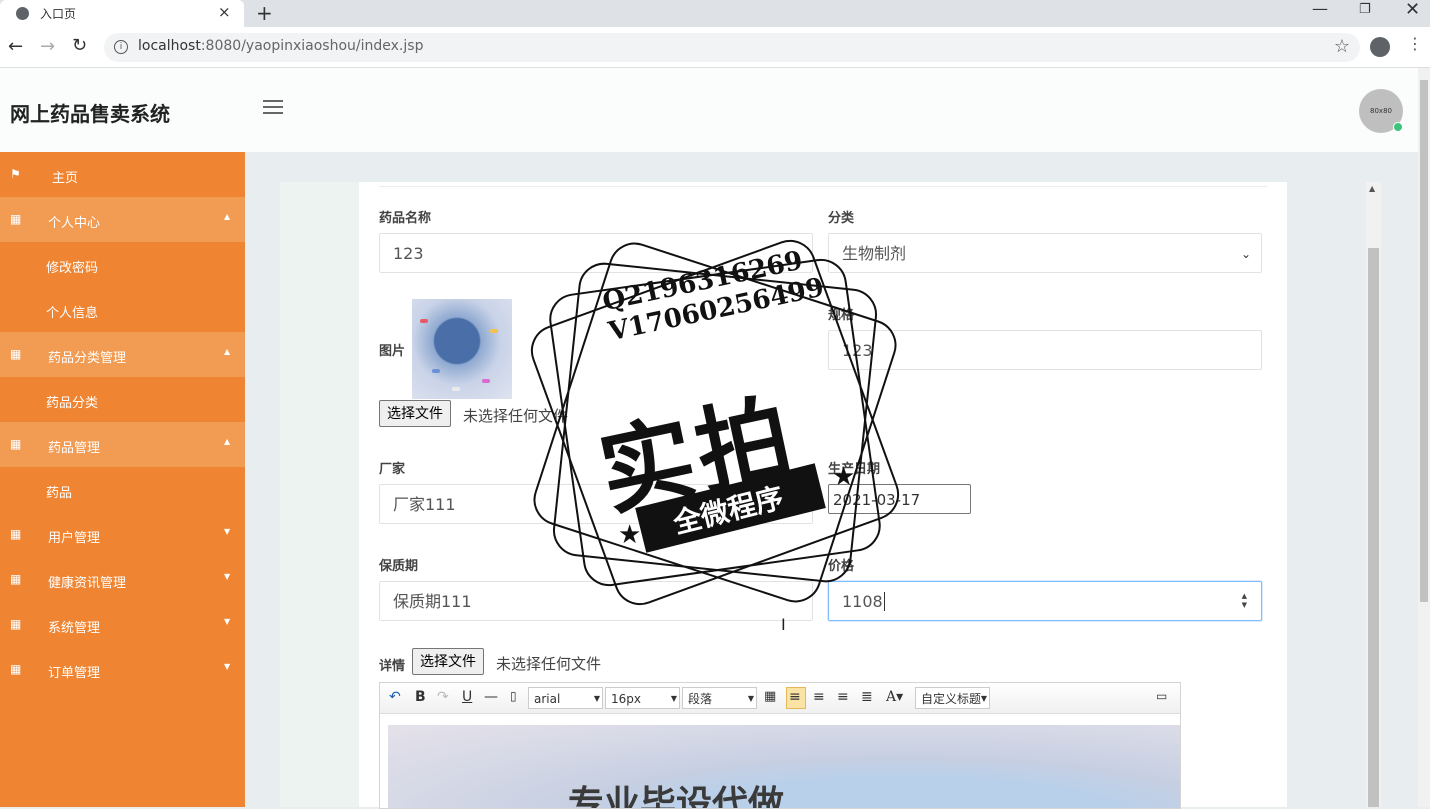 The height and width of the screenshot is (809, 1430). I want to click on scroll-up-icon: ▲, so click(1372, 188).